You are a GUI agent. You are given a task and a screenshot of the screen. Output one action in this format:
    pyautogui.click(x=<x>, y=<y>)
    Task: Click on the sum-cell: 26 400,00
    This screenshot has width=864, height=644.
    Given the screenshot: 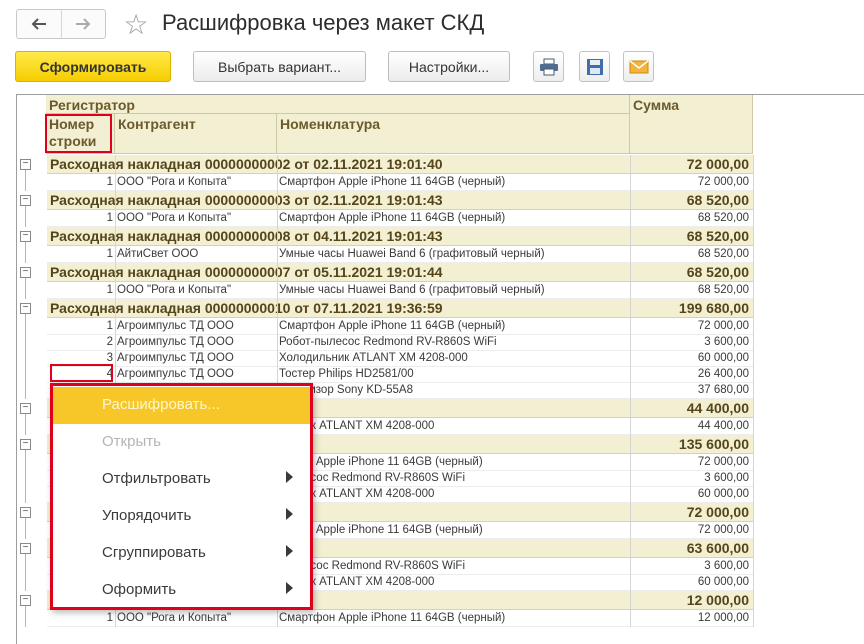 What is the action you would take?
    pyautogui.click(x=723, y=374)
    